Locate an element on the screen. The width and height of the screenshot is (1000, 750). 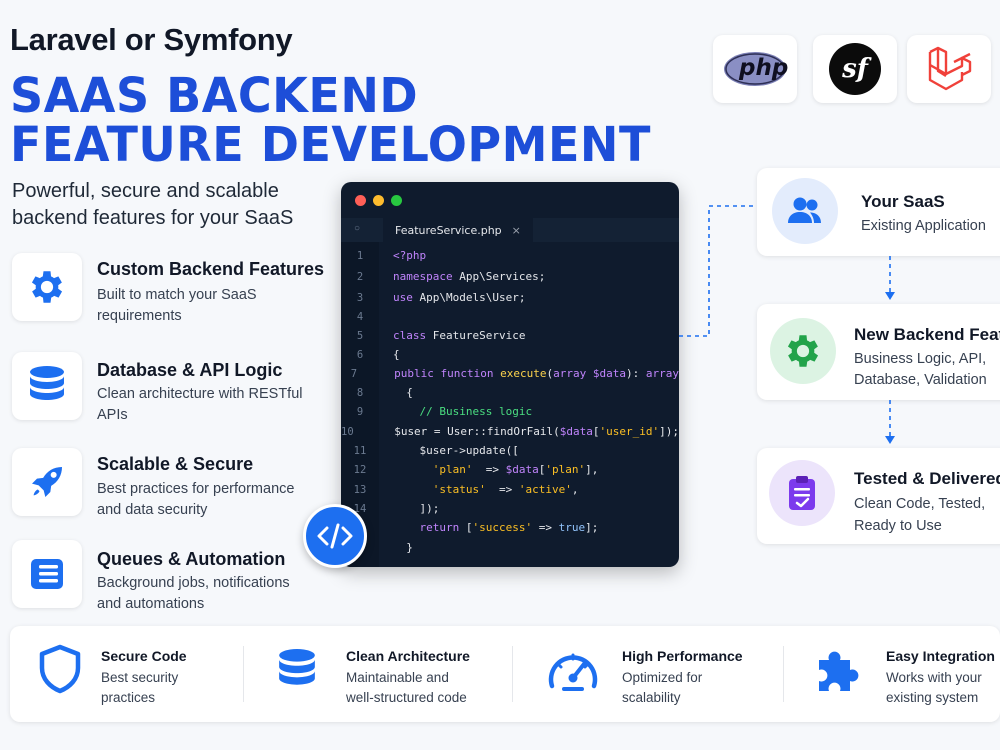
flow-title-1: Your SaaS is located at coordinates (903, 201).